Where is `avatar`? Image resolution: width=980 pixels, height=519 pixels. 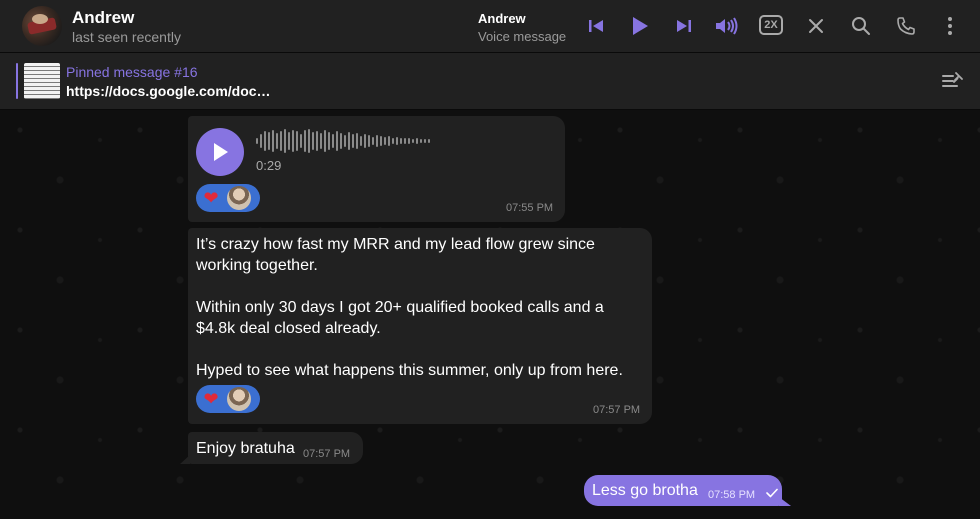 avatar is located at coordinates (42, 26).